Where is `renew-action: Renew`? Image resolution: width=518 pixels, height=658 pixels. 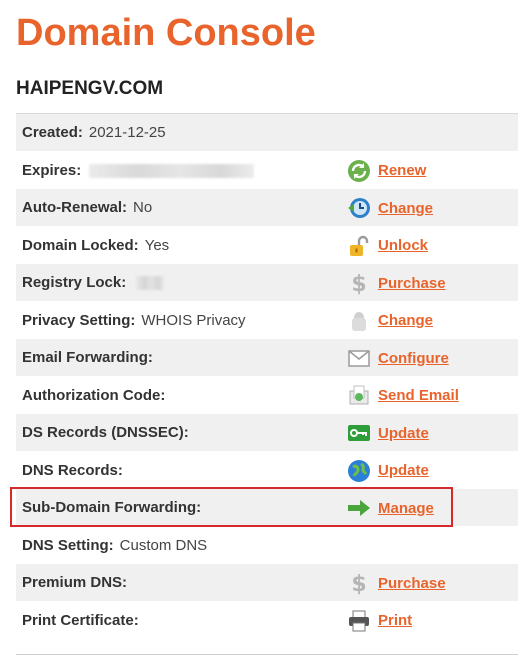 renew-action: Renew is located at coordinates (386, 171).